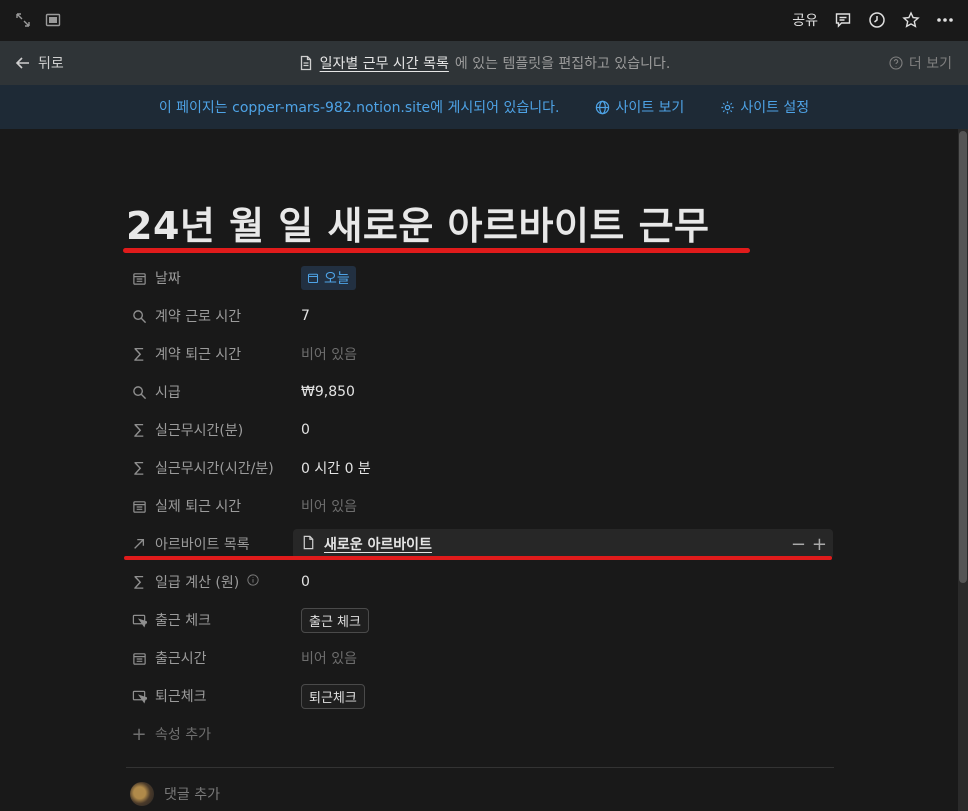  I want to click on add-comment-label: 댓글 추가, so click(192, 795).